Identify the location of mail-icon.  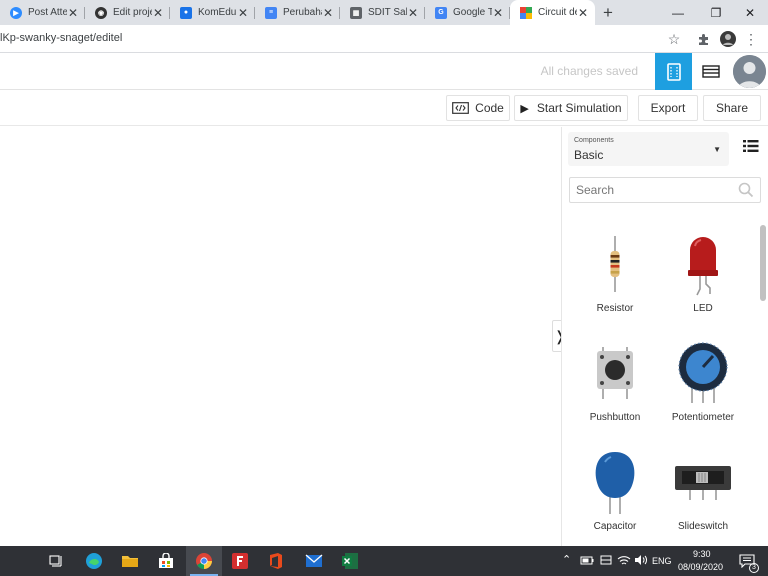
(314, 561).